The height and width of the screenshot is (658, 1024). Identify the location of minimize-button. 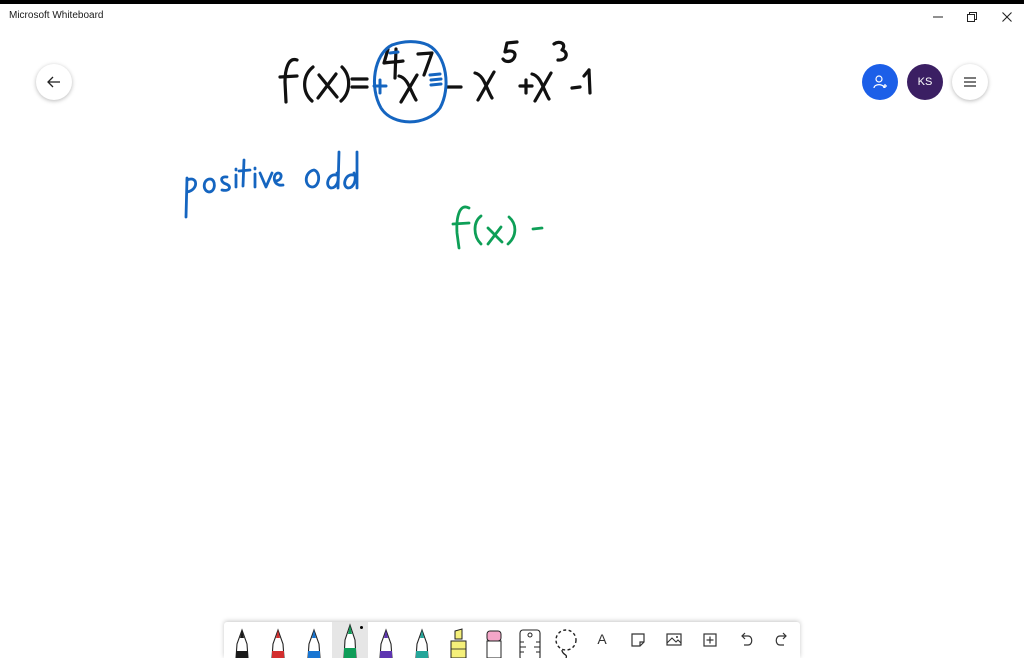
(938, 17).